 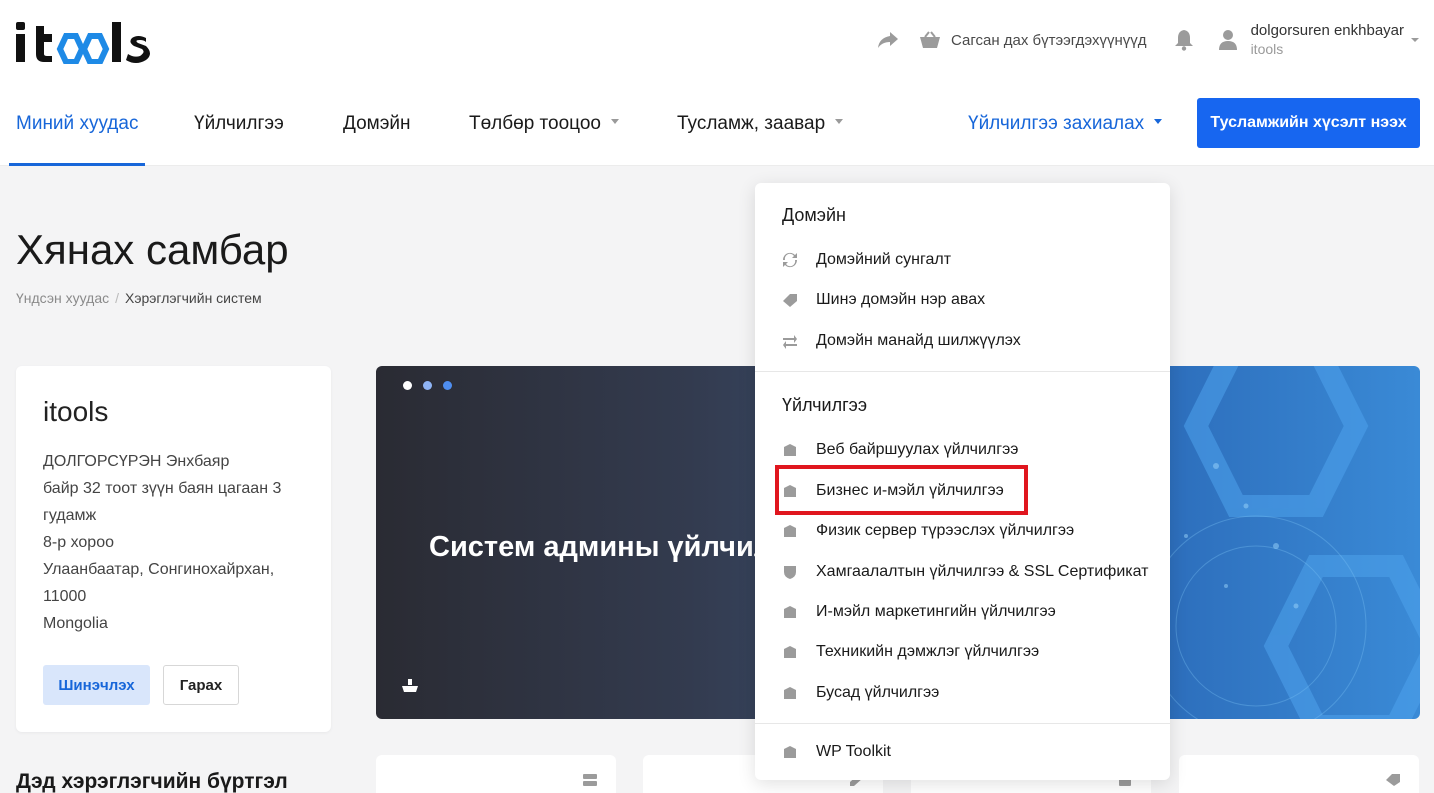 What do you see at coordinates (193, 298) in the screenshot?
I see `breadcrumb-current: Хэрэглэгчийн систем` at bounding box center [193, 298].